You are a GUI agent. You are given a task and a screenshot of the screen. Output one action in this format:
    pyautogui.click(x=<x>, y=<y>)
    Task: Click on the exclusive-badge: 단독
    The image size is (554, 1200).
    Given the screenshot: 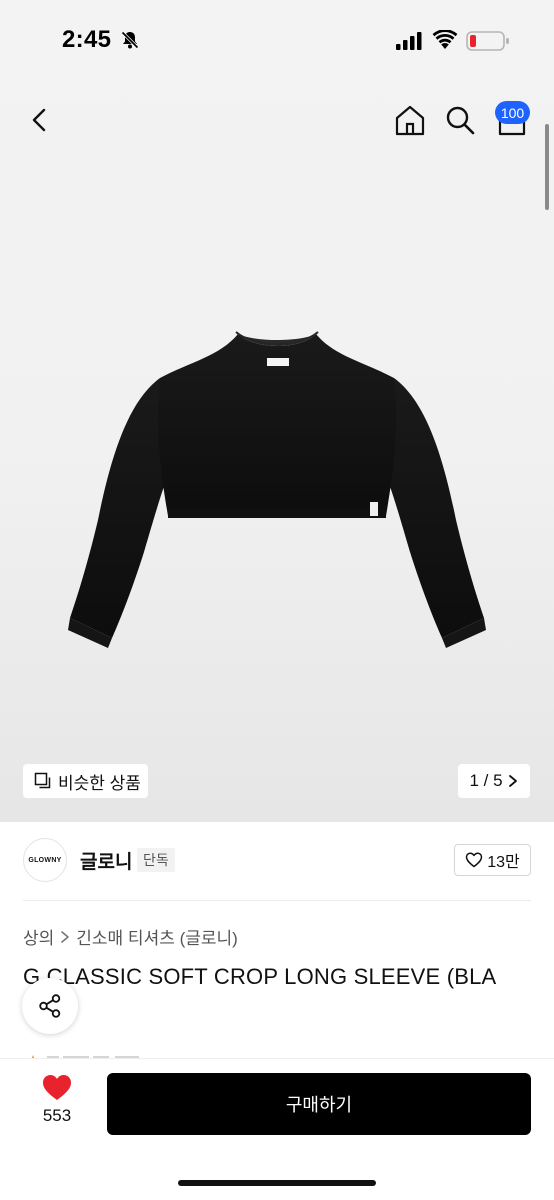 What is the action you would take?
    pyautogui.click(x=156, y=860)
    